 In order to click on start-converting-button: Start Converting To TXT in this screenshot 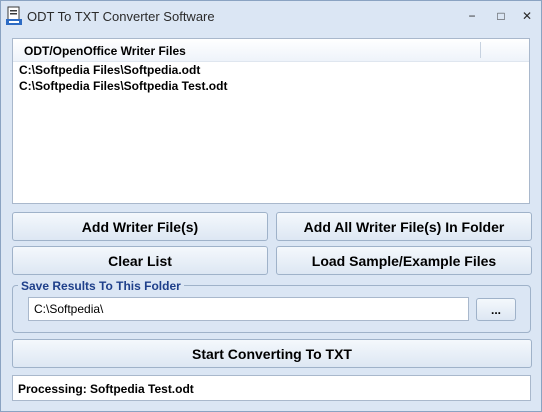, I will do `click(272, 353)`.